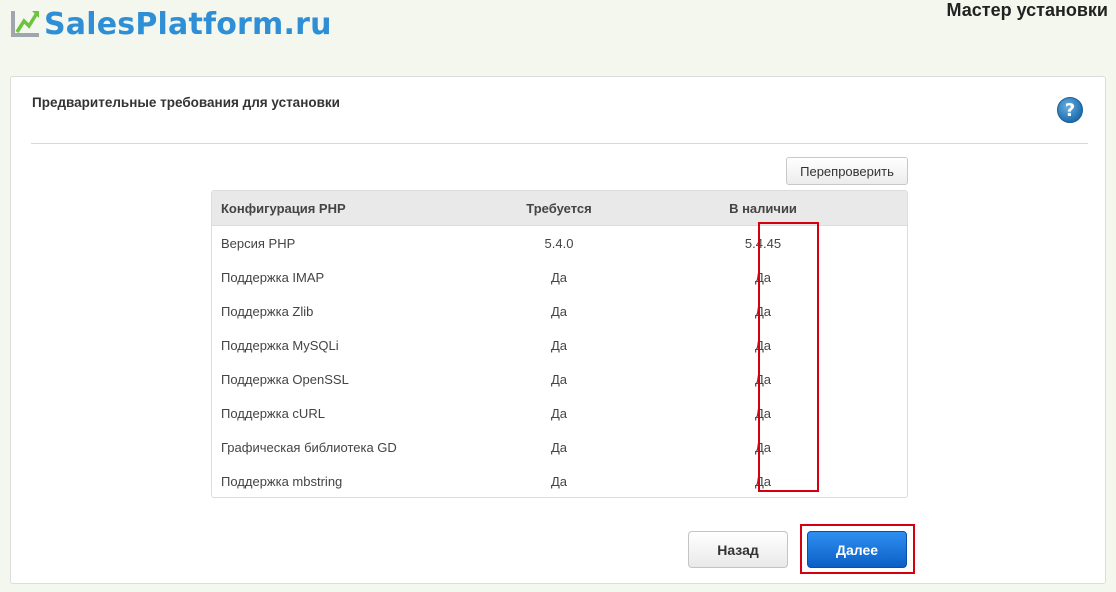  I want to click on next-button-highlight, so click(857, 549).